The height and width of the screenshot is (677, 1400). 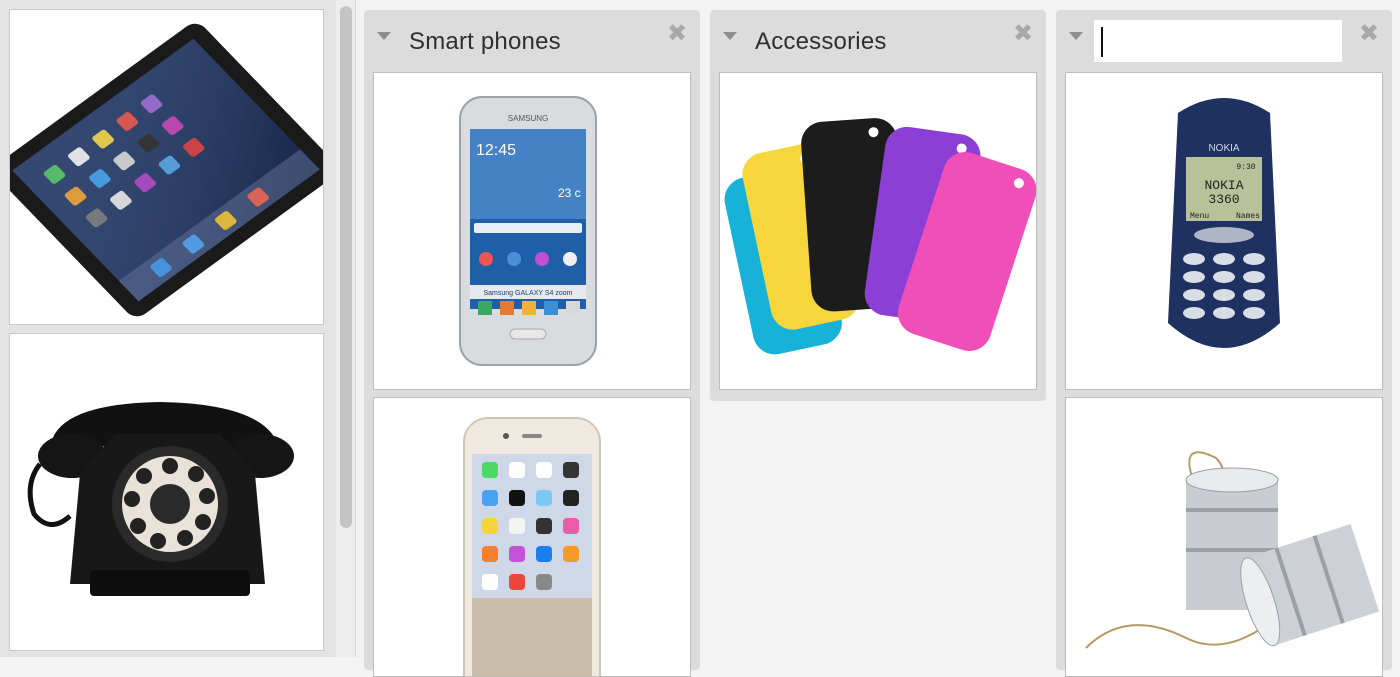 I want to click on column-title-input, so click(x=1218, y=41).